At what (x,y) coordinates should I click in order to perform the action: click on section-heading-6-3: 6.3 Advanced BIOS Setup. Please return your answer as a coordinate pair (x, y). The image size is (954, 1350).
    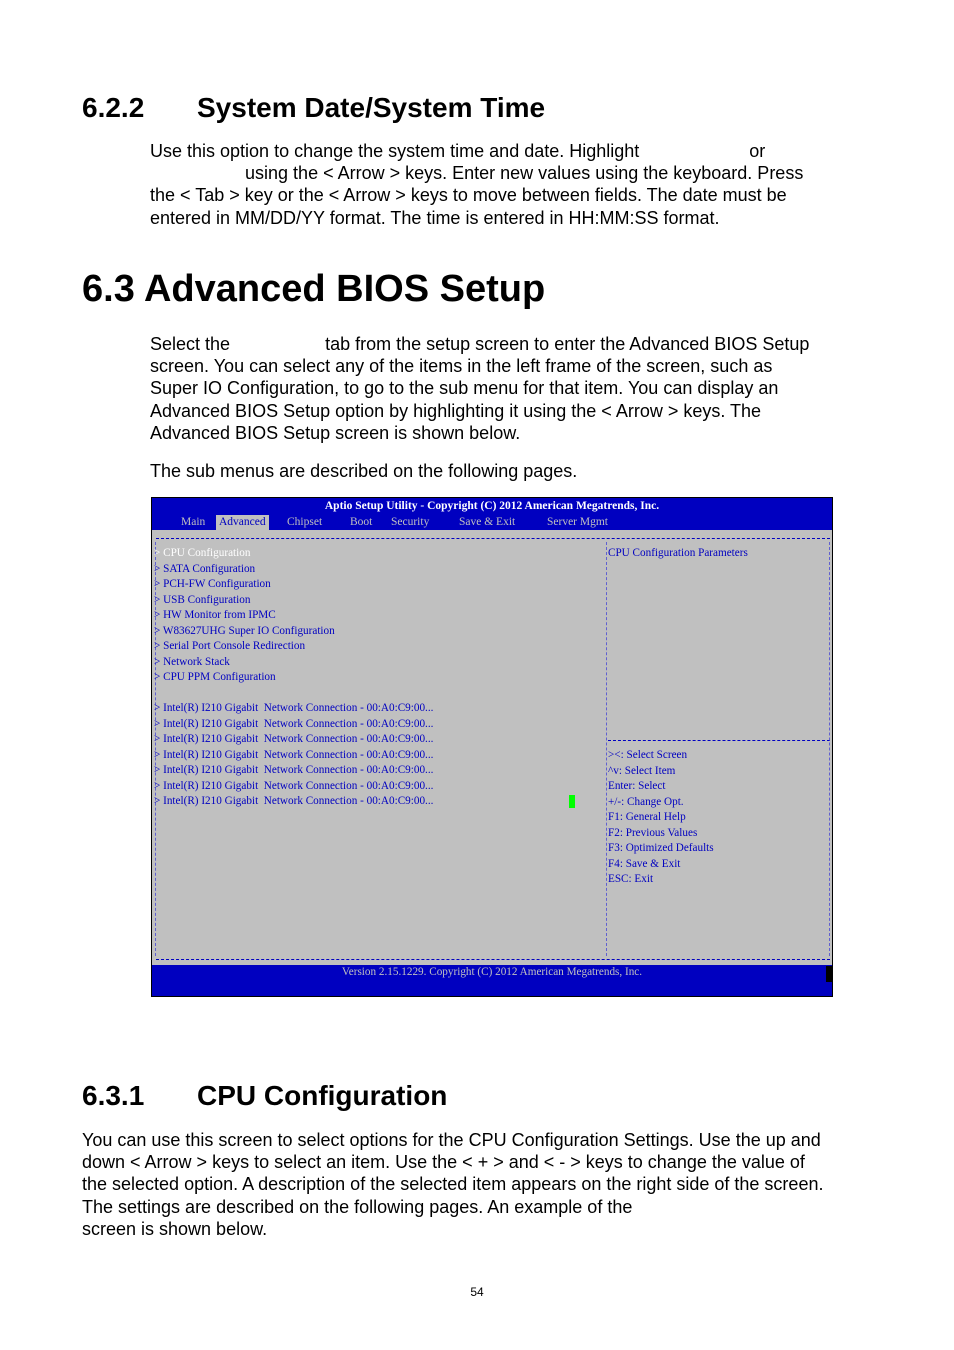
    Looking at the image, I should click on (313, 289).